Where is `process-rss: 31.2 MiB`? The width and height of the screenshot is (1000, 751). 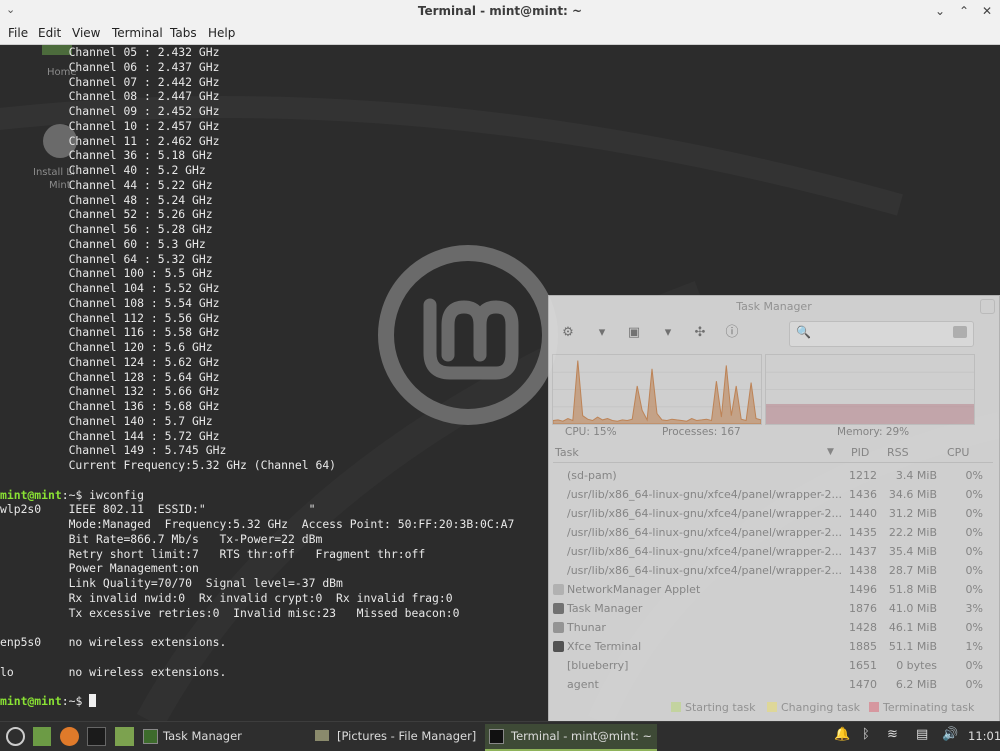 process-rss: 31.2 MiB is located at coordinates (912, 513).